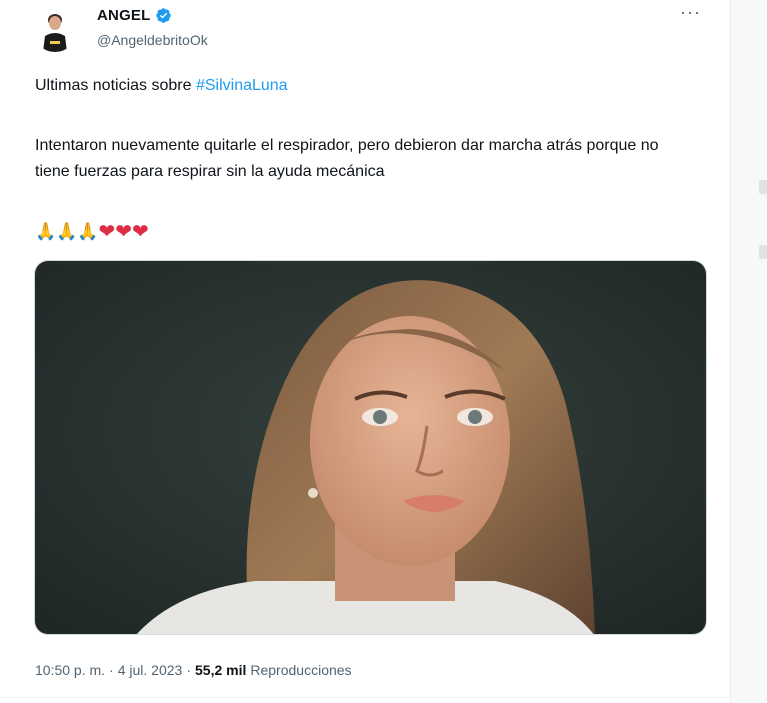 The width and height of the screenshot is (767, 703). I want to click on verified-badge-icon, so click(163, 15).